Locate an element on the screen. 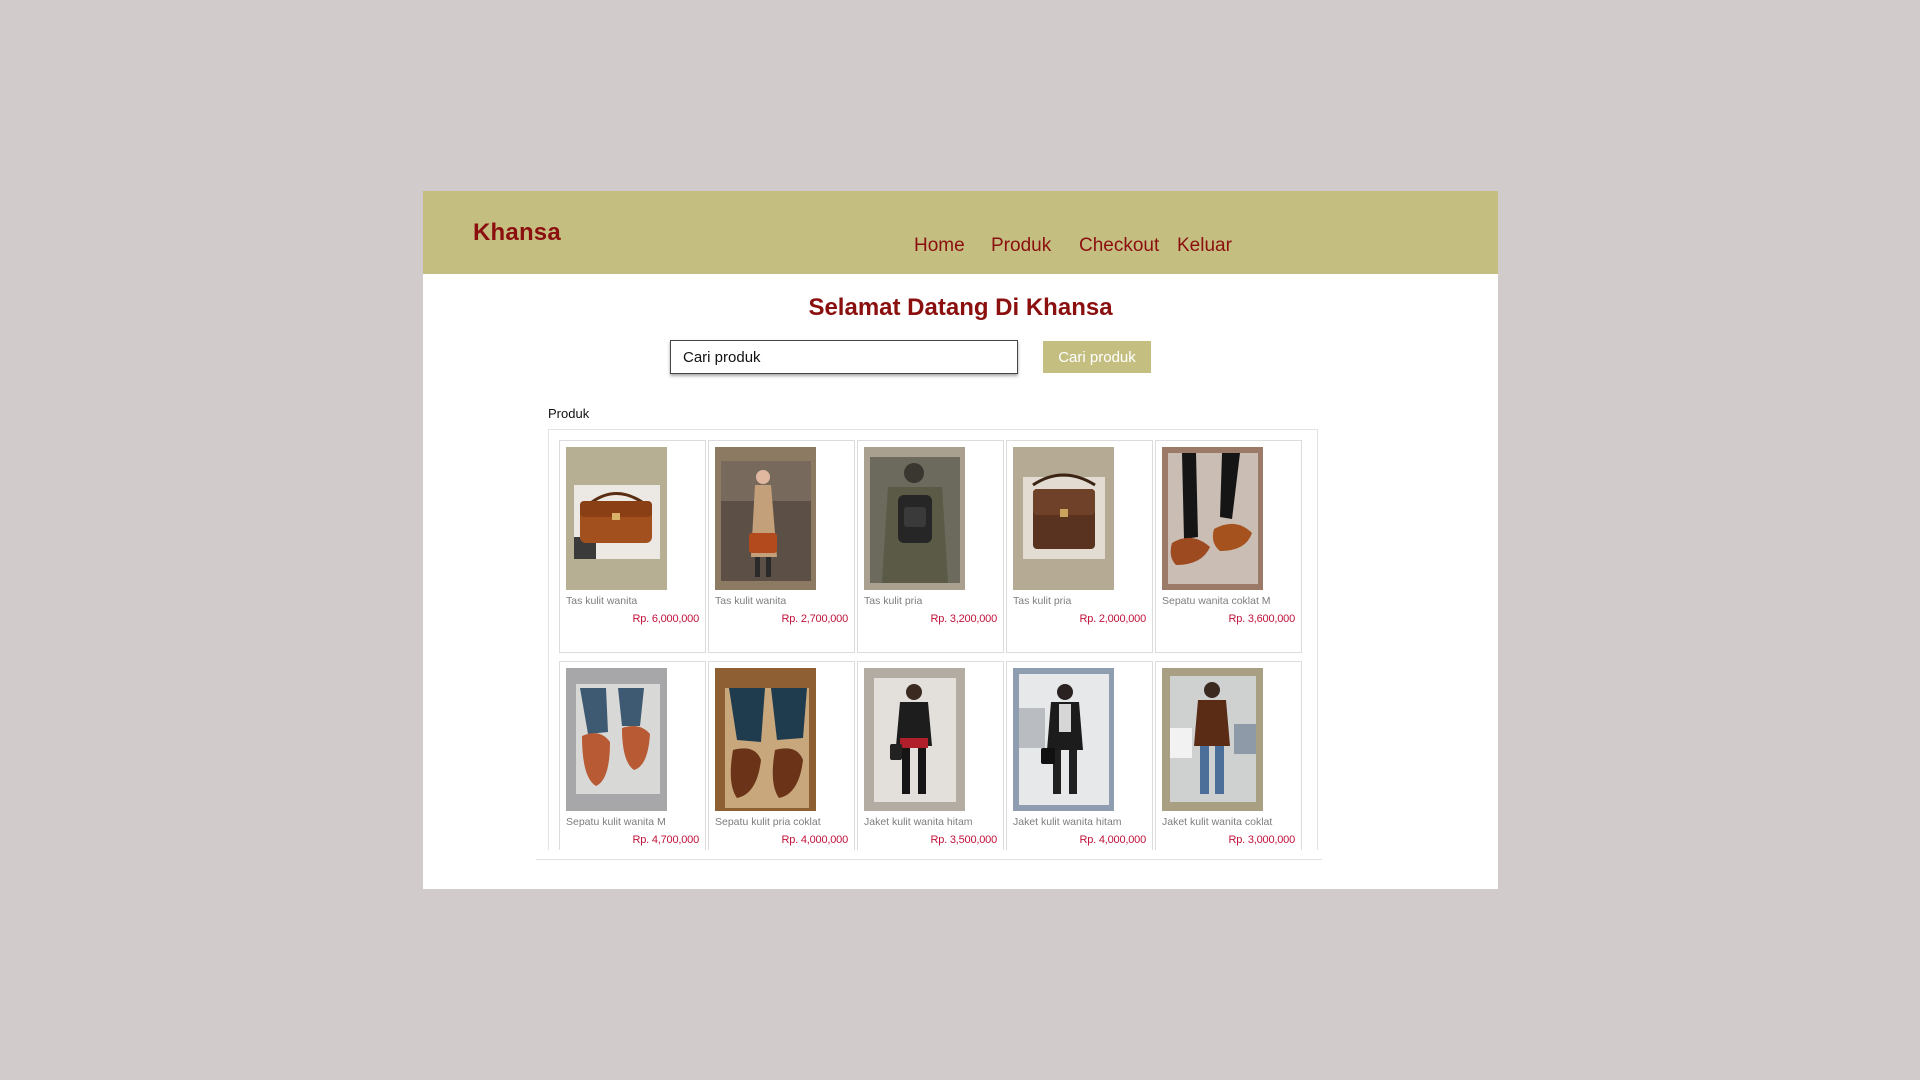 The width and height of the screenshot is (1920, 1080). product-price: Rp. 3,200,000 is located at coordinates (963, 619).